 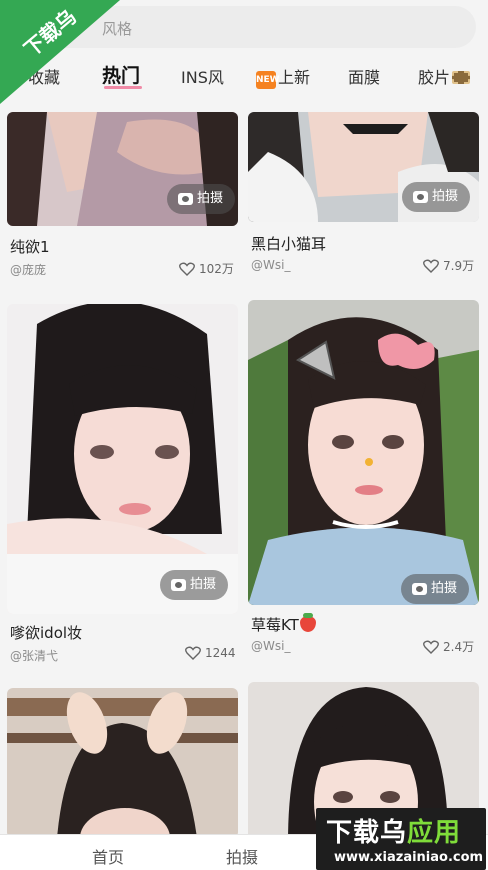 I want to click on tab-film-label: 胶片, so click(x=434, y=77).